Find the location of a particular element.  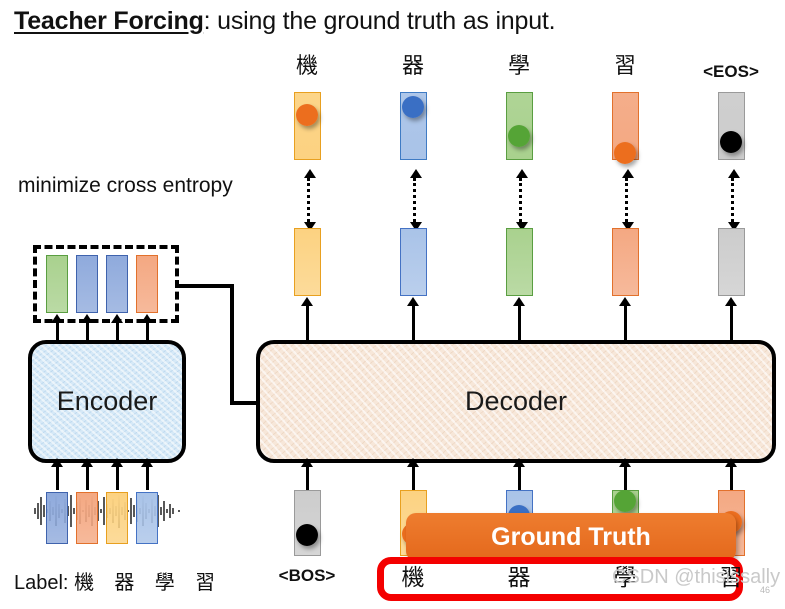

bos-label: <BOS> is located at coordinates (307, 575).